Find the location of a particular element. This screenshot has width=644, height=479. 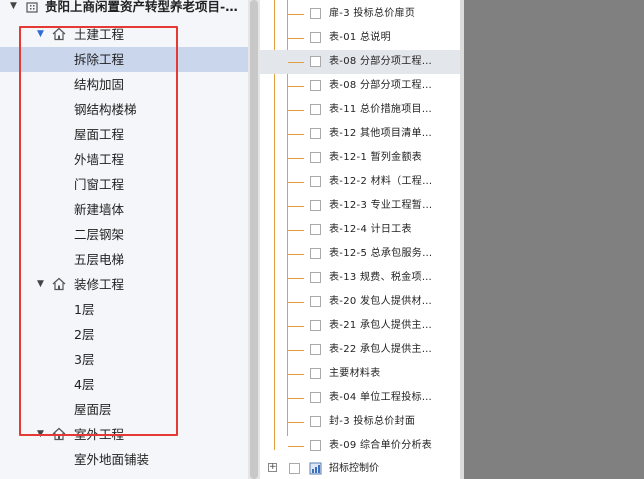

report-item: 表-09 综合单价分析表 is located at coordinates (360, 446).